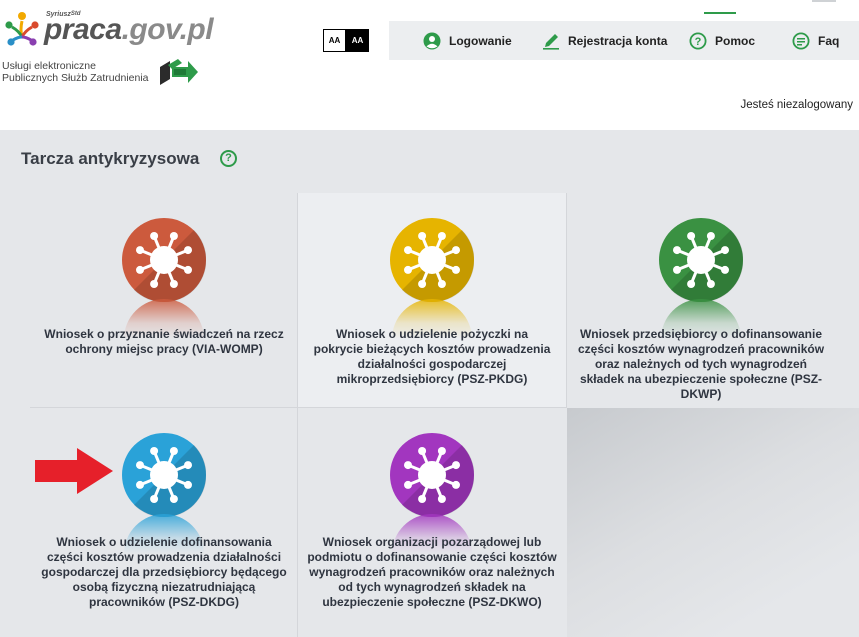 Image resolution: width=859 pixels, height=637 pixels. What do you see at coordinates (49, 66) in the screenshot?
I see `subtitle-line-1: Usługi elektroniczne` at bounding box center [49, 66].